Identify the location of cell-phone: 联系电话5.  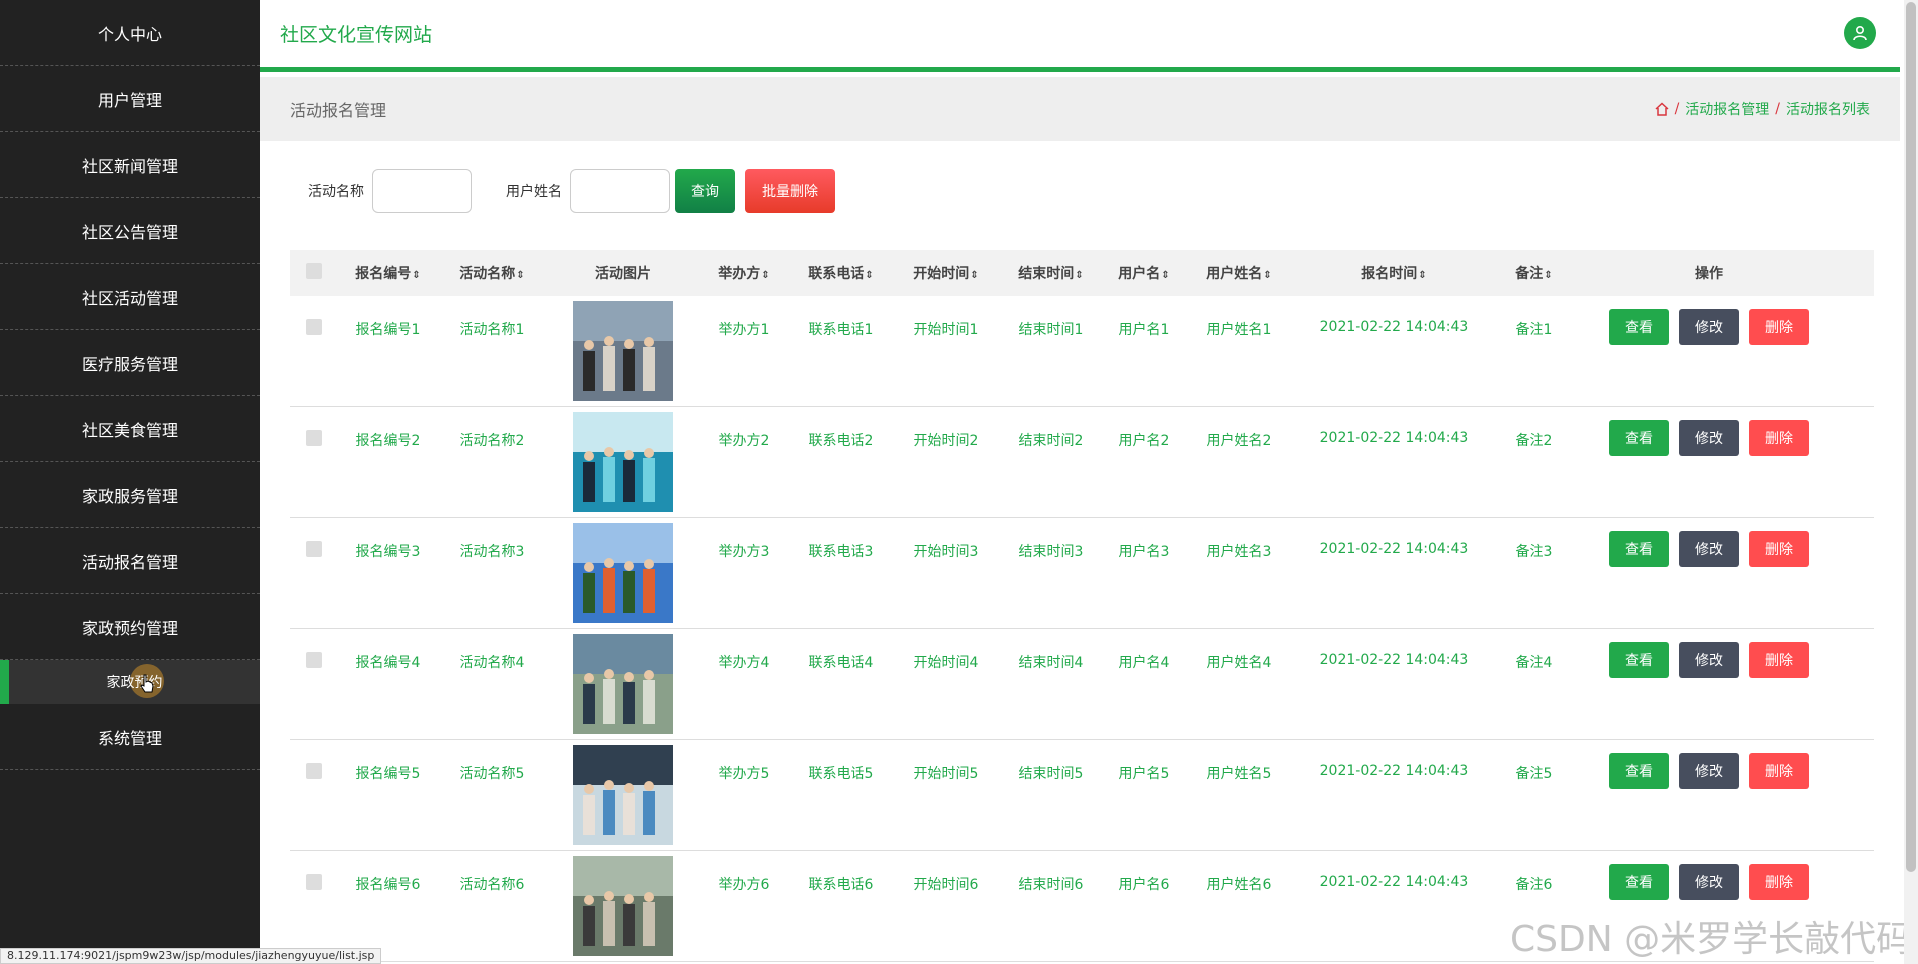
(841, 774).